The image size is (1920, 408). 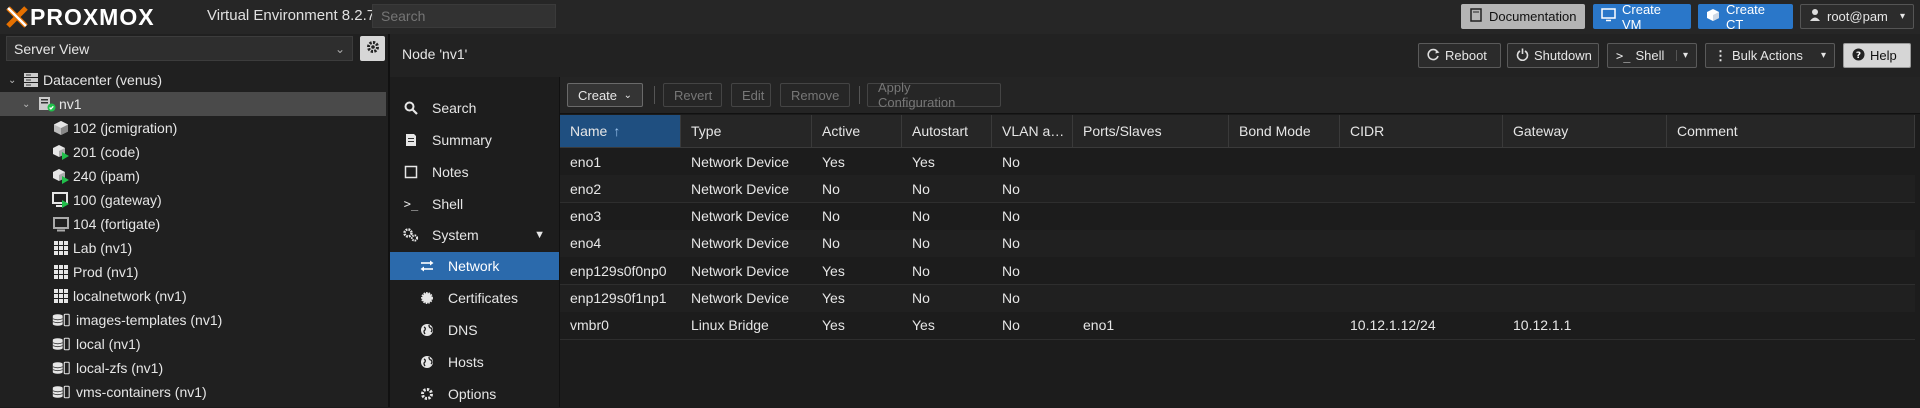 What do you see at coordinates (620, 131) in the screenshot?
I see `column-header: Name ↑` at bounding box center [620, 131].